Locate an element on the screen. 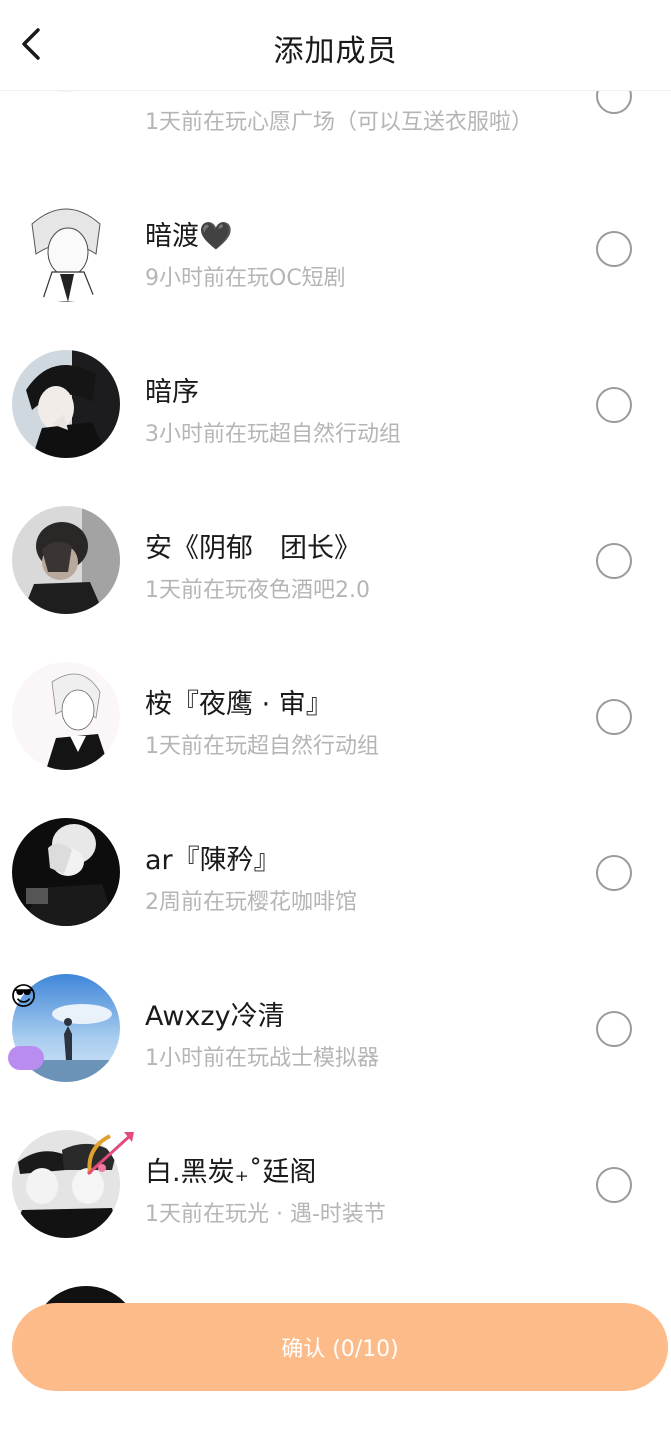  confirm-button: 确认 (0/10) is located at coordinates (340, 1347).